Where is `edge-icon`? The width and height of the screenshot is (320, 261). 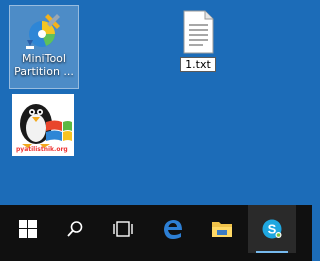 edge-icon is located at coordinates (173, 229).